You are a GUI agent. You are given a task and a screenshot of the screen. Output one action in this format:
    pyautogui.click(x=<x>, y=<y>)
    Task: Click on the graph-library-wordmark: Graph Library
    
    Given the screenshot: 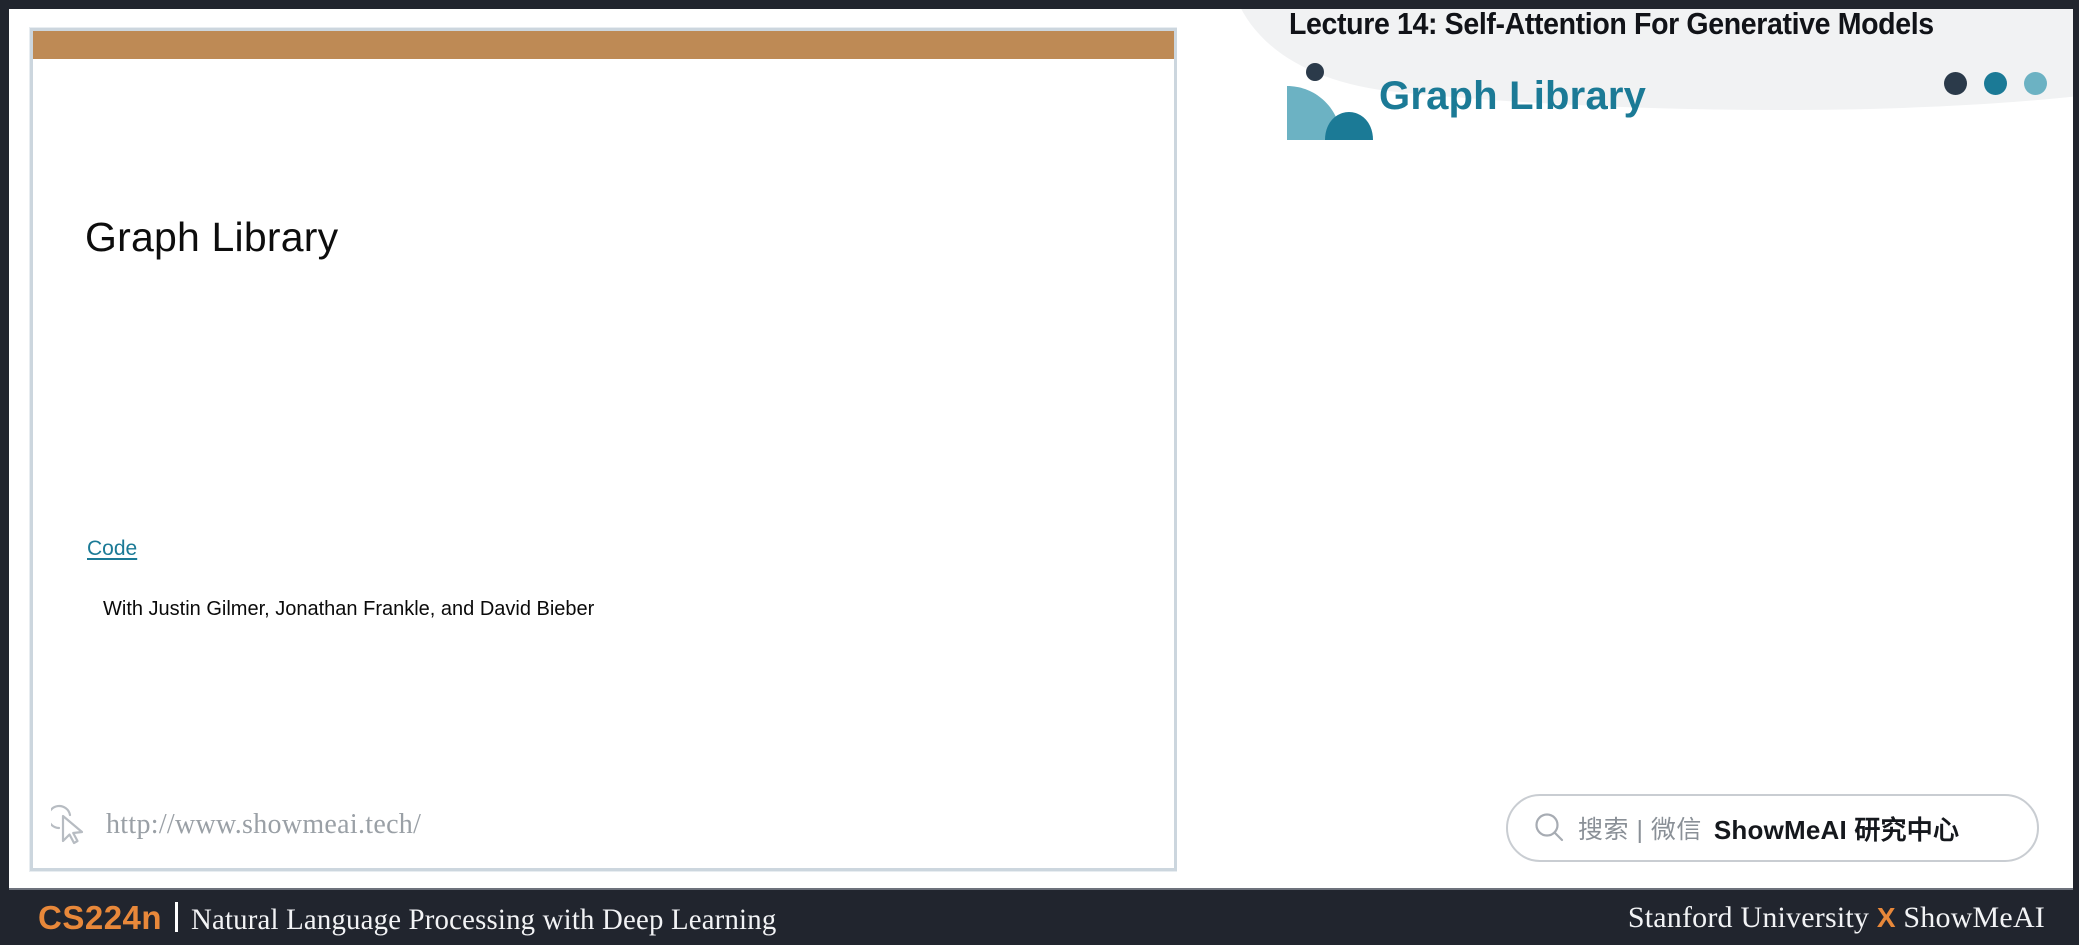 What is the action you would take?
    pyautogui.click(x=1513, y=96)
    